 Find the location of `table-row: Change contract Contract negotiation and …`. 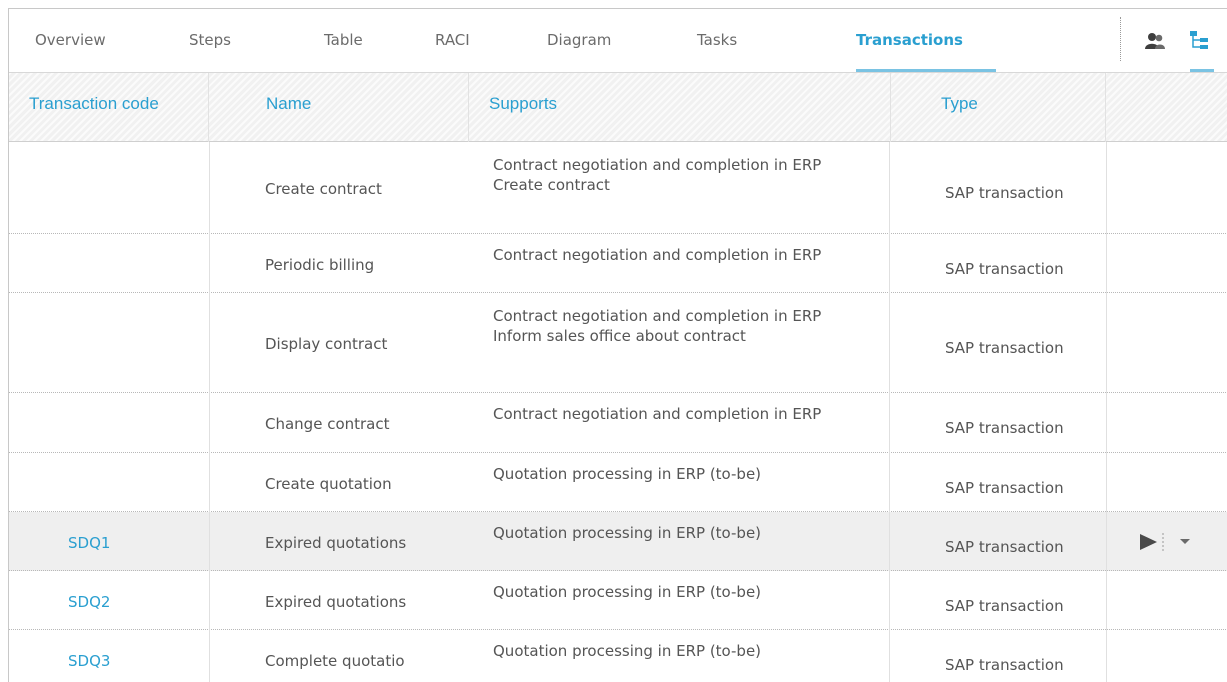

table-row: Change contract Contract negotiation and … is located at coordinates (618, 423).